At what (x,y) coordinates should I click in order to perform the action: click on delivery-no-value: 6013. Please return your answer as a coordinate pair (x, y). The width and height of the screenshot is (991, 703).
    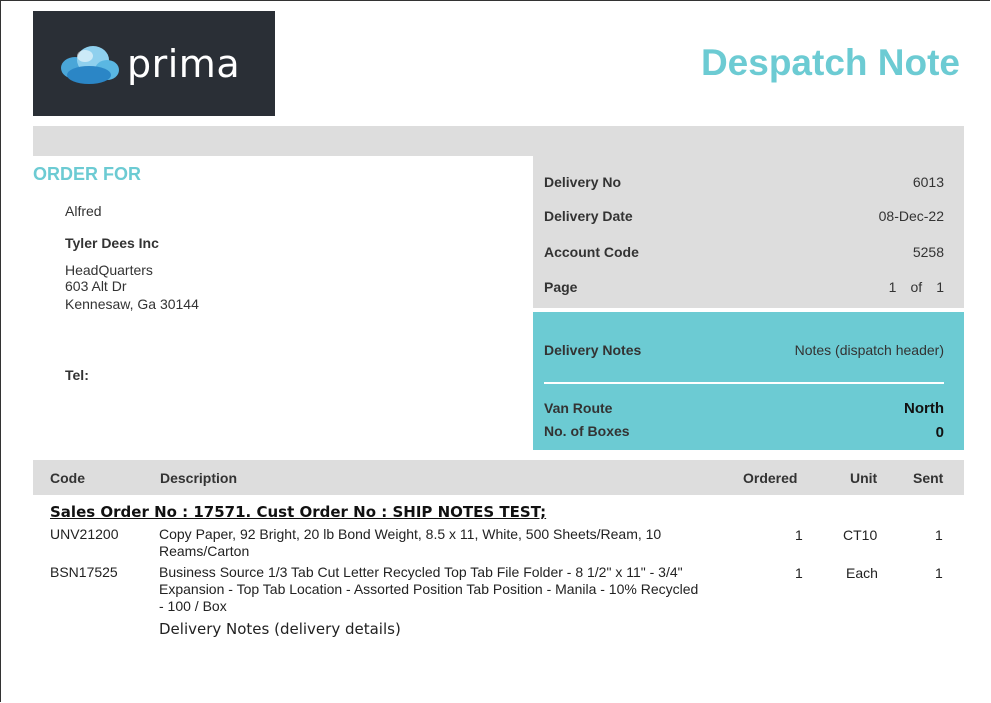
    Looking at the image, I should click on (928, 182).